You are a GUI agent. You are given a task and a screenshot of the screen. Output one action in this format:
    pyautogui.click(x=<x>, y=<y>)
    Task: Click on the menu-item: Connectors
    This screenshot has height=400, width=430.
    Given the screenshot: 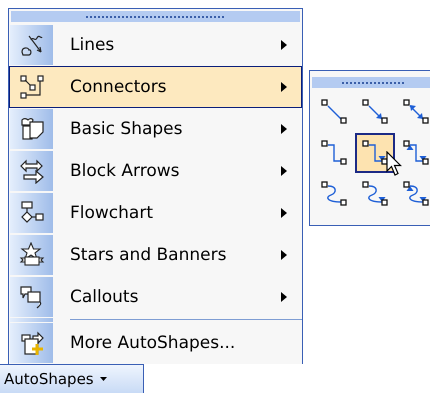 What is the action you would take?
    pyautogui.click(x=155, y=87)
    